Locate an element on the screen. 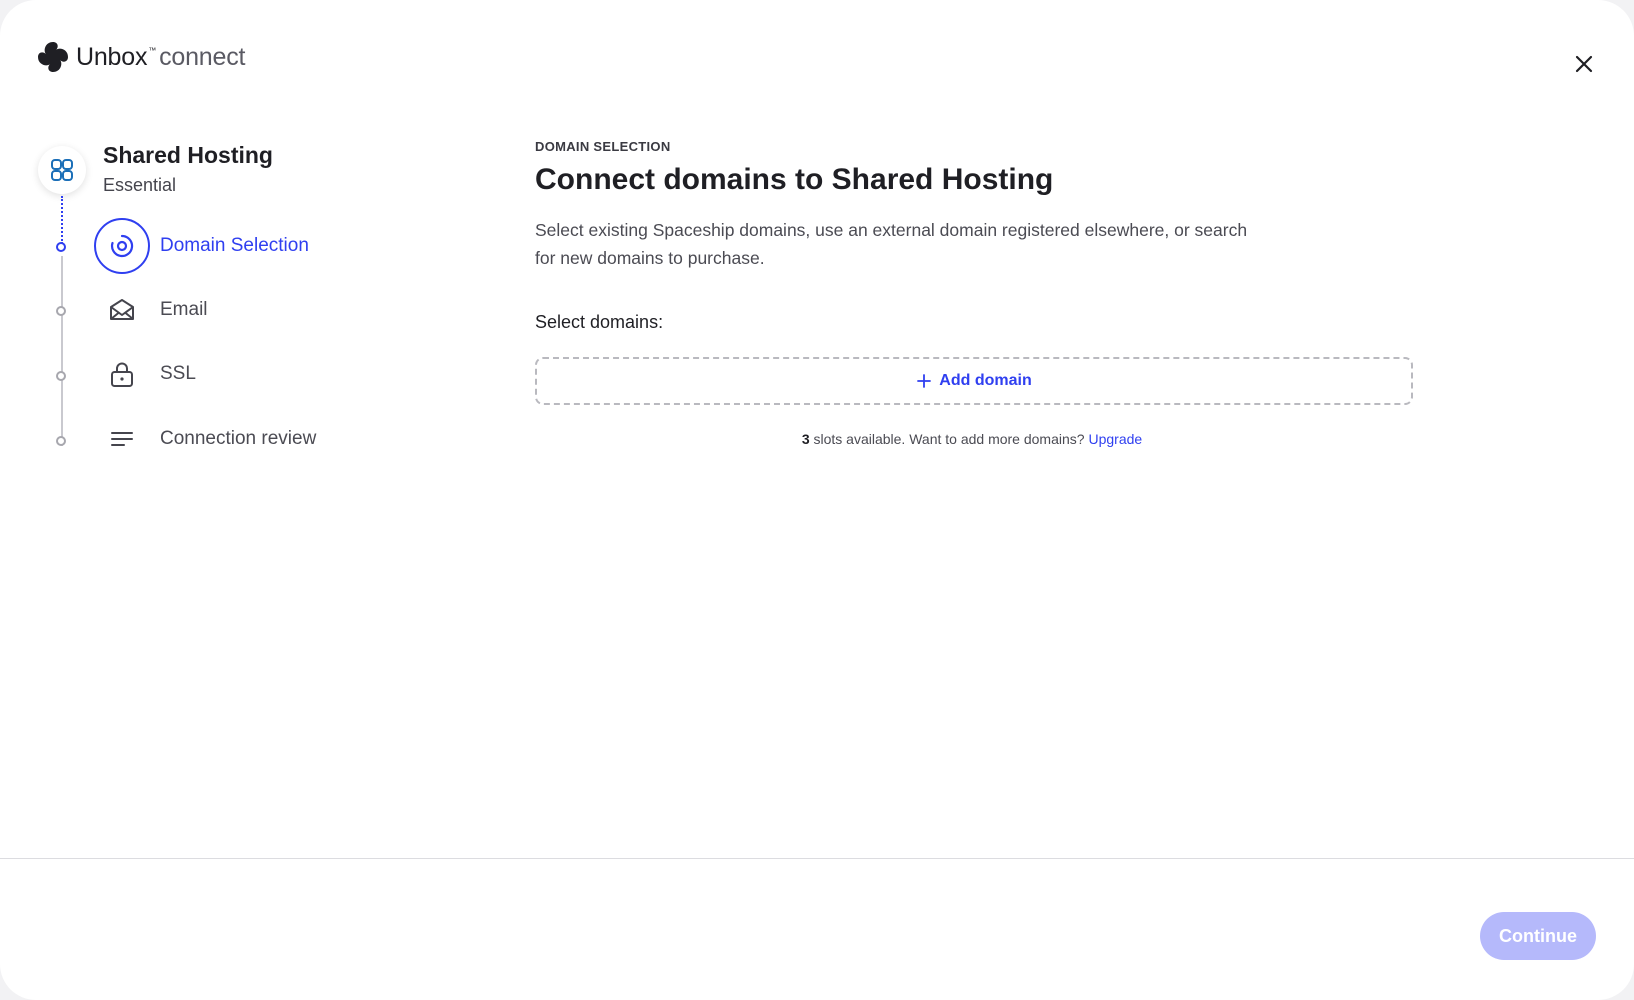  select-domains-label: Select domains: is located at coordinates (599, 322).